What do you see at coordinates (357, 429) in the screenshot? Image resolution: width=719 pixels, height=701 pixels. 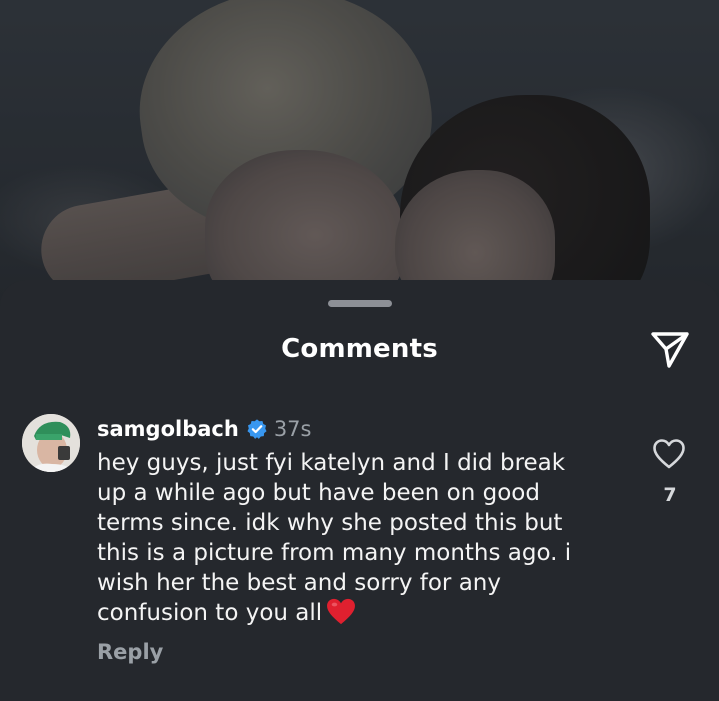 I see `comment-header: samgolbach 37s` at bounding box center [357, 429].